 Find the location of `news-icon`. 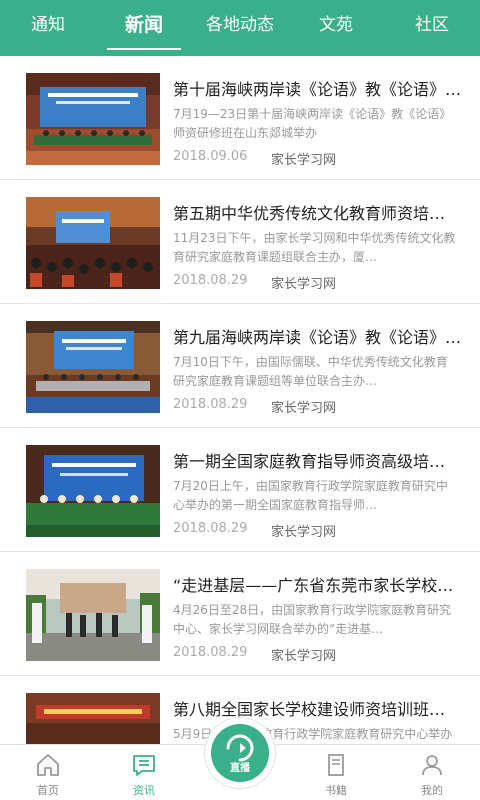

news-icon is located at coordinates (144, 765).